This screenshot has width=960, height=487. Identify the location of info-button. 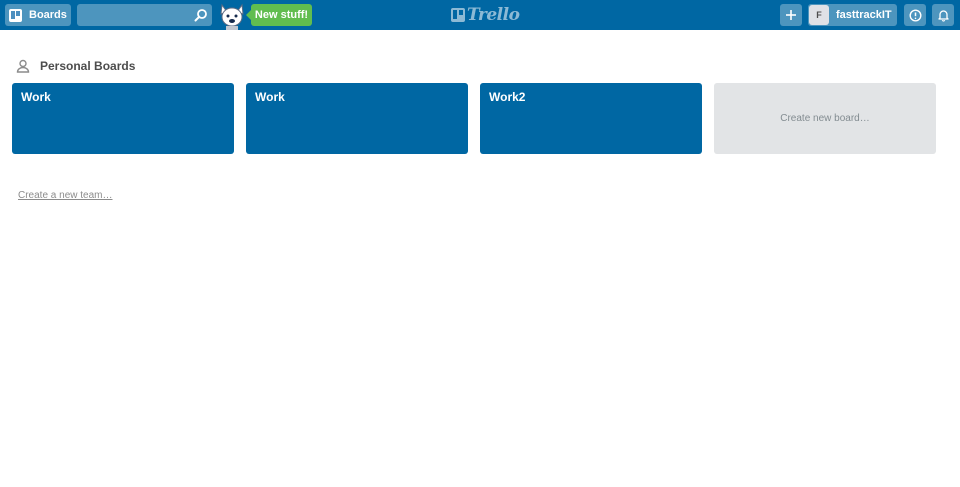
(915, 15).